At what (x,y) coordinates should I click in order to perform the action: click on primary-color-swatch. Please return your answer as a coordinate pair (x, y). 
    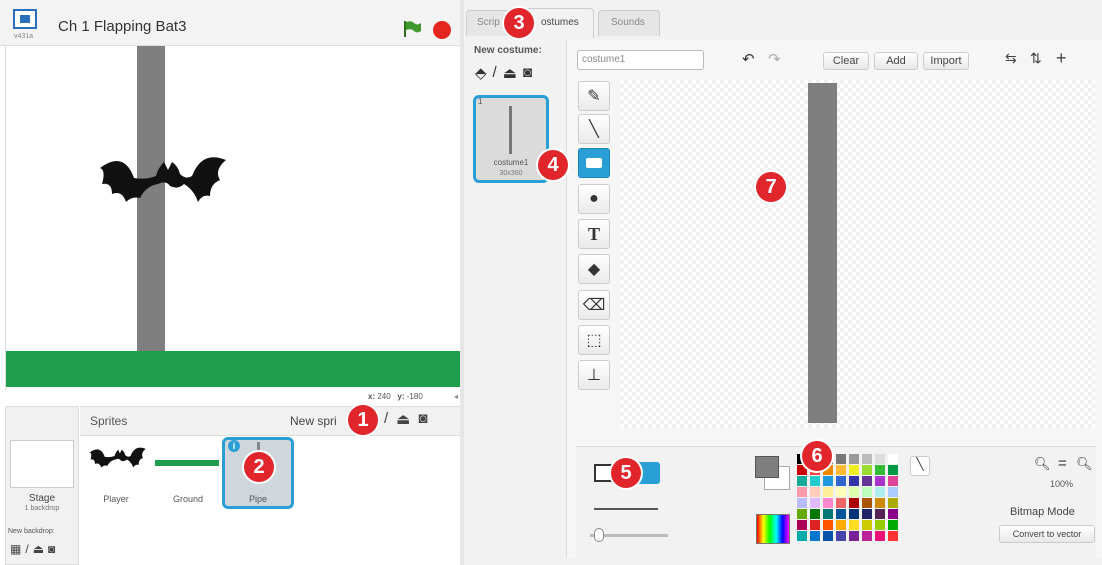
    Looking at the image, I should click on (767, 467).